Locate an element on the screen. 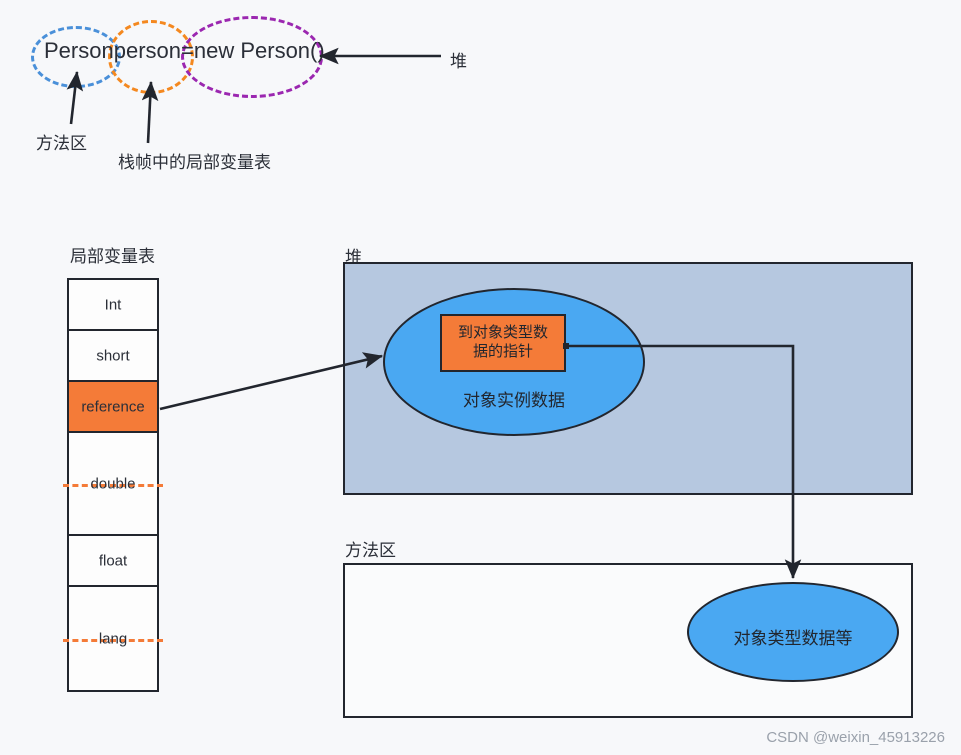 This screenshot has height=755, width=961. code-segment-variable: person is located at coordinates (147, 50).